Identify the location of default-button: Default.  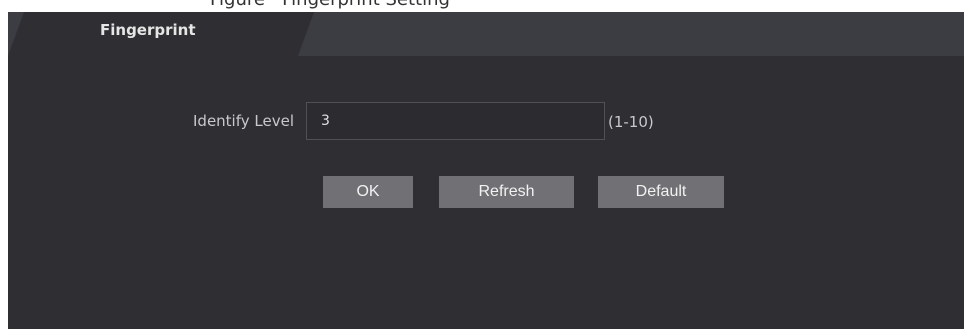
(661, 192).